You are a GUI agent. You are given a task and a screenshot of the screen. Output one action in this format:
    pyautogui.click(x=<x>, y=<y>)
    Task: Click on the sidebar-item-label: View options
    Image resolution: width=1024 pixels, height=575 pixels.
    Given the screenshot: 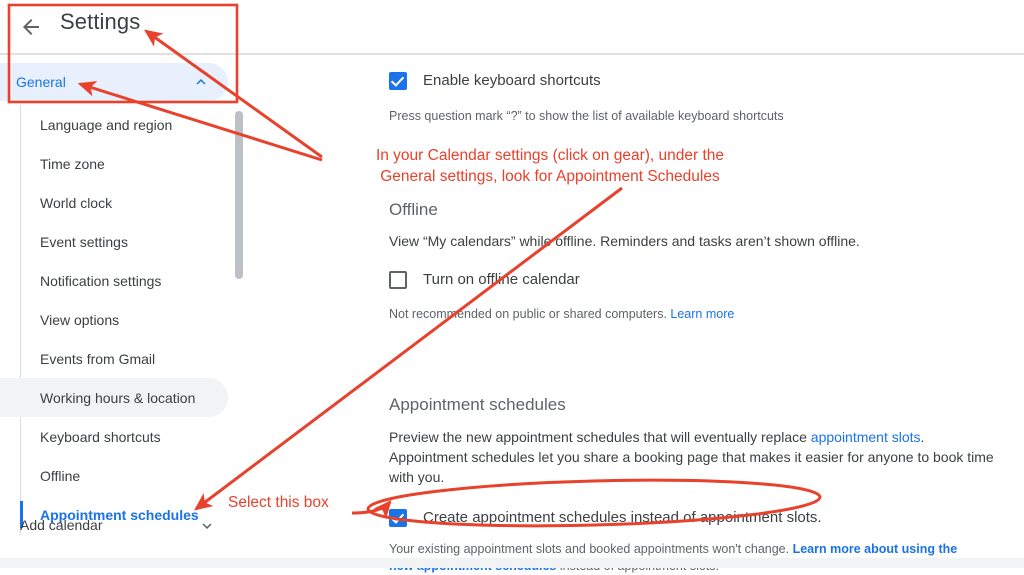 What is the action you would take?
    pyautogui.click(x=80, y=319)
    